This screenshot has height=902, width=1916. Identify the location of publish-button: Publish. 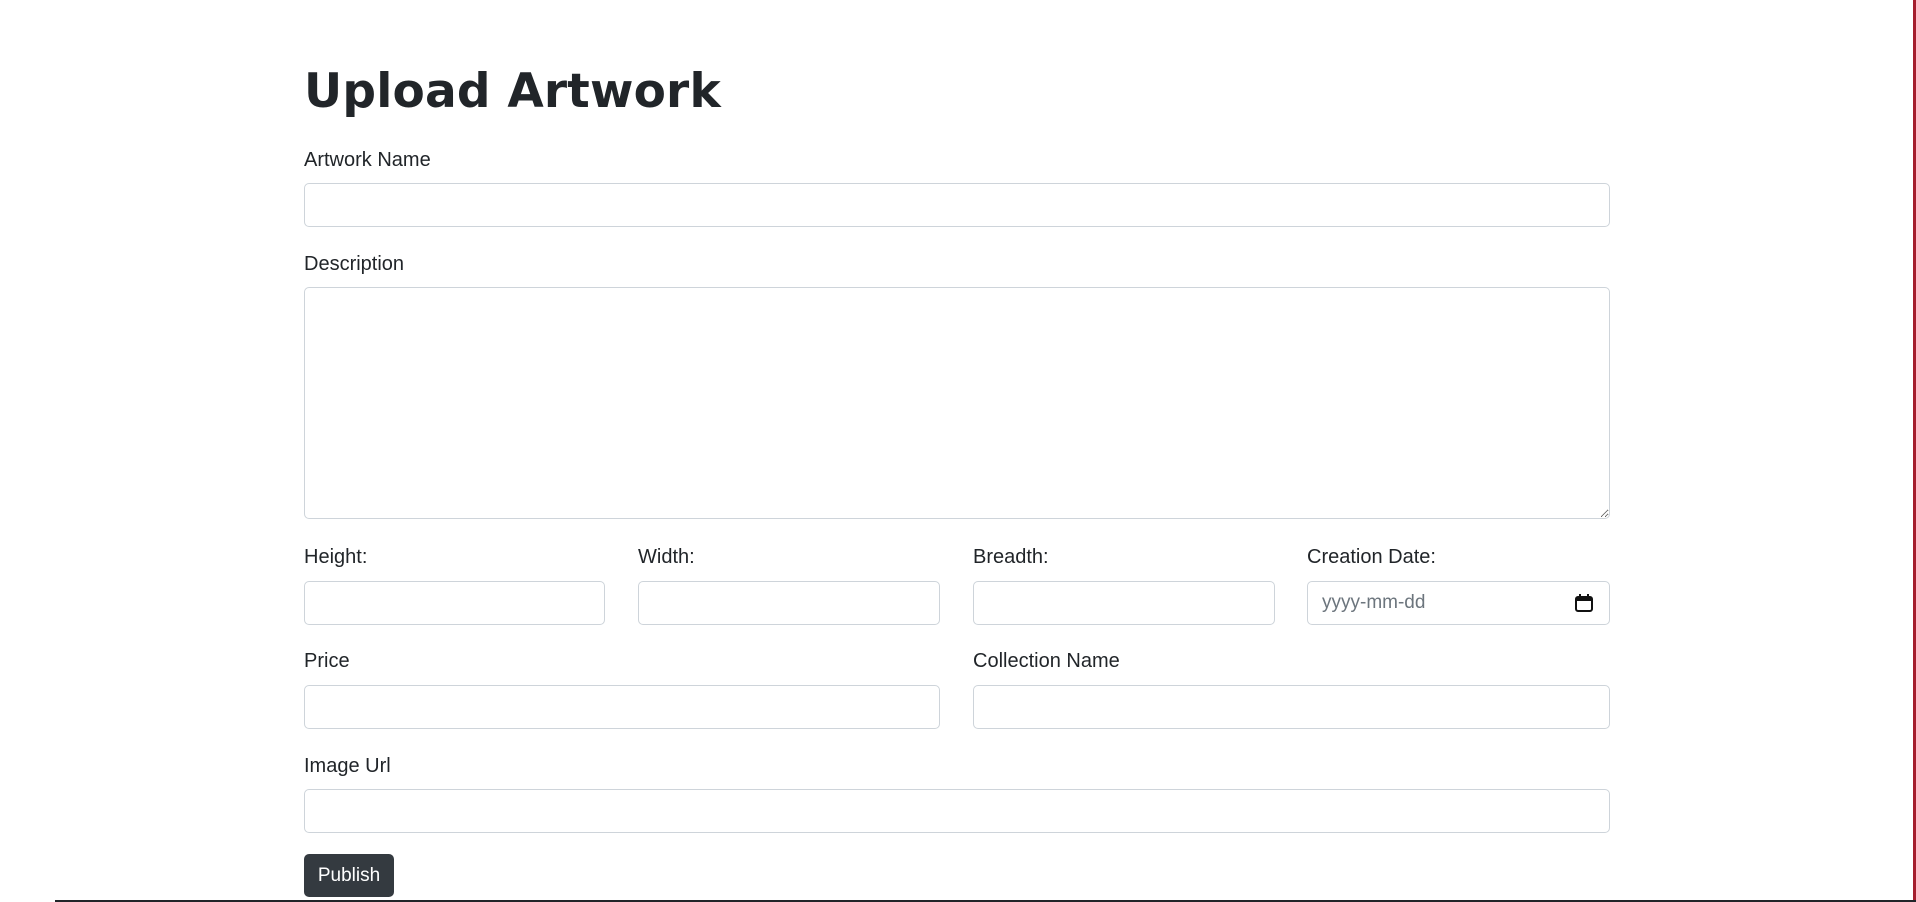
(349, 875).